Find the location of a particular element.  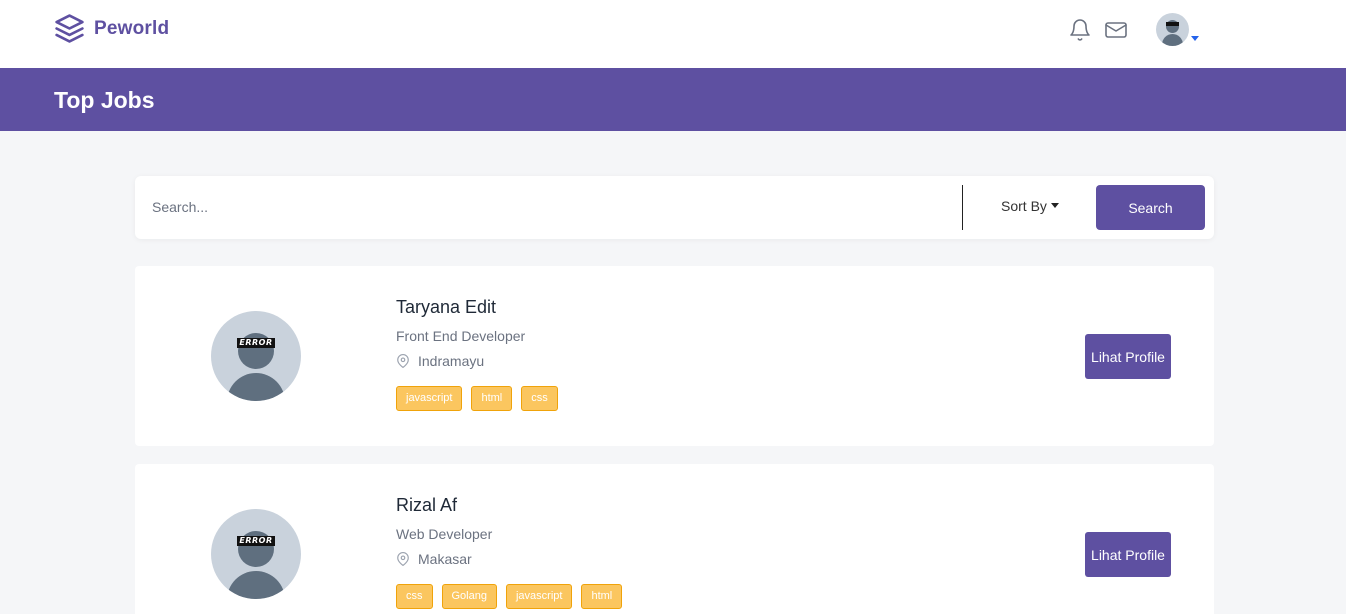

bell-icon is located at coordinates (1080, 30).